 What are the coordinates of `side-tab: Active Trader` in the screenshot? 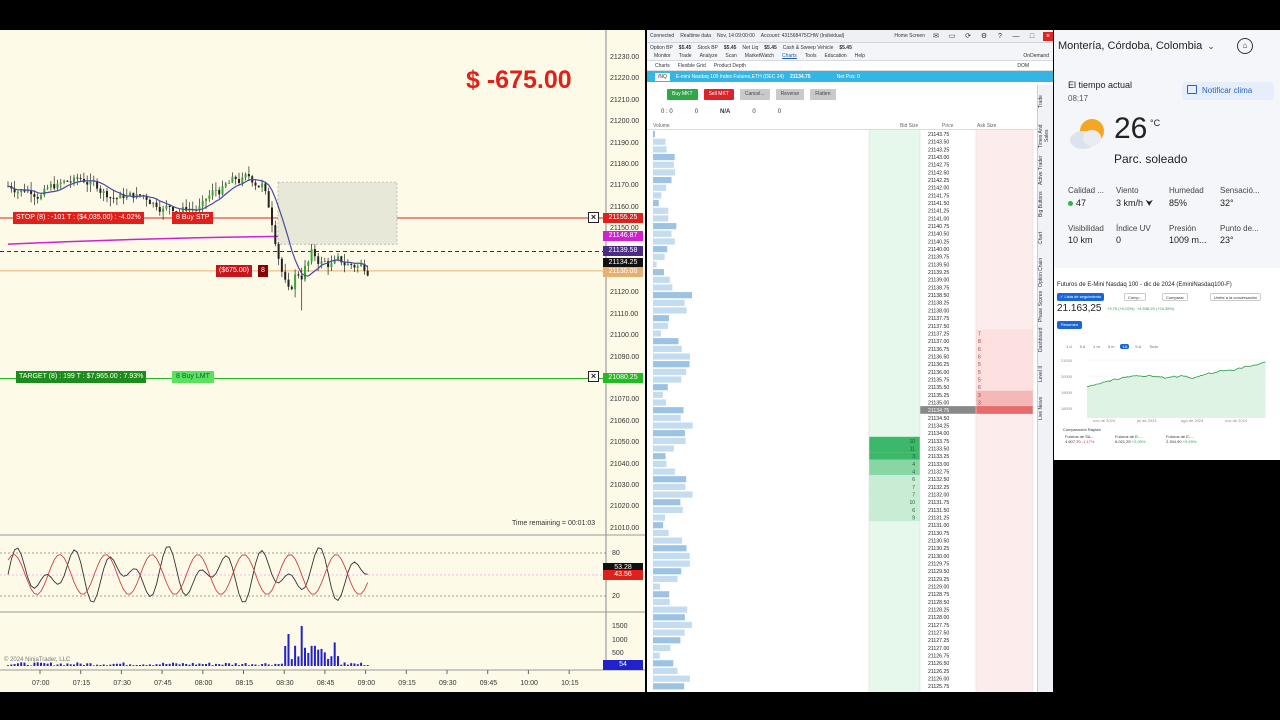 It's located at (1041, 170).